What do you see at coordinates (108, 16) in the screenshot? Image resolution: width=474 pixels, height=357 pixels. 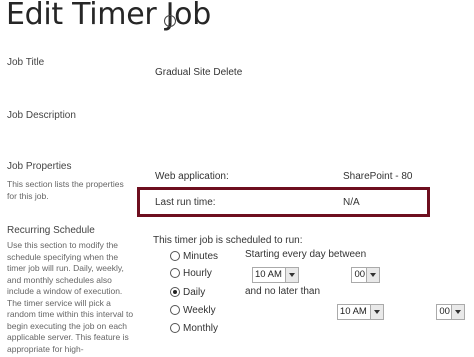 I see `page-title: Edit Timer Job` at bounding box center [108, 16].